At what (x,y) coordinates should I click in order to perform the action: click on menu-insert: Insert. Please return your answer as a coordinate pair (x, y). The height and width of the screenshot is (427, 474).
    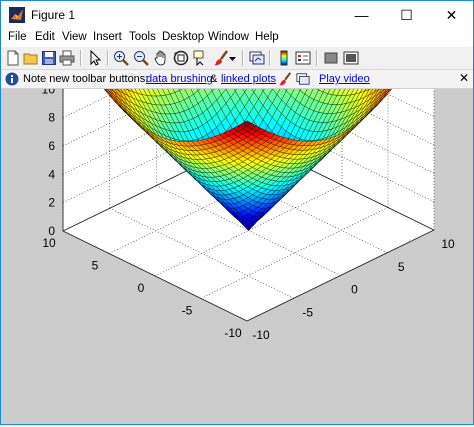
    Looking at the image, I should click on (107, 37).